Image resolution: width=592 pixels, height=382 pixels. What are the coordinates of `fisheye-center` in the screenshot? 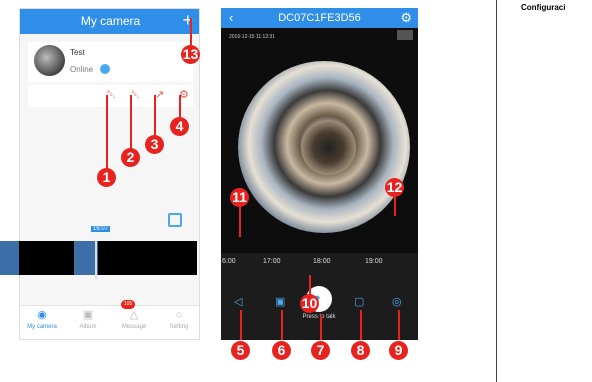 It's located at (328, 147).